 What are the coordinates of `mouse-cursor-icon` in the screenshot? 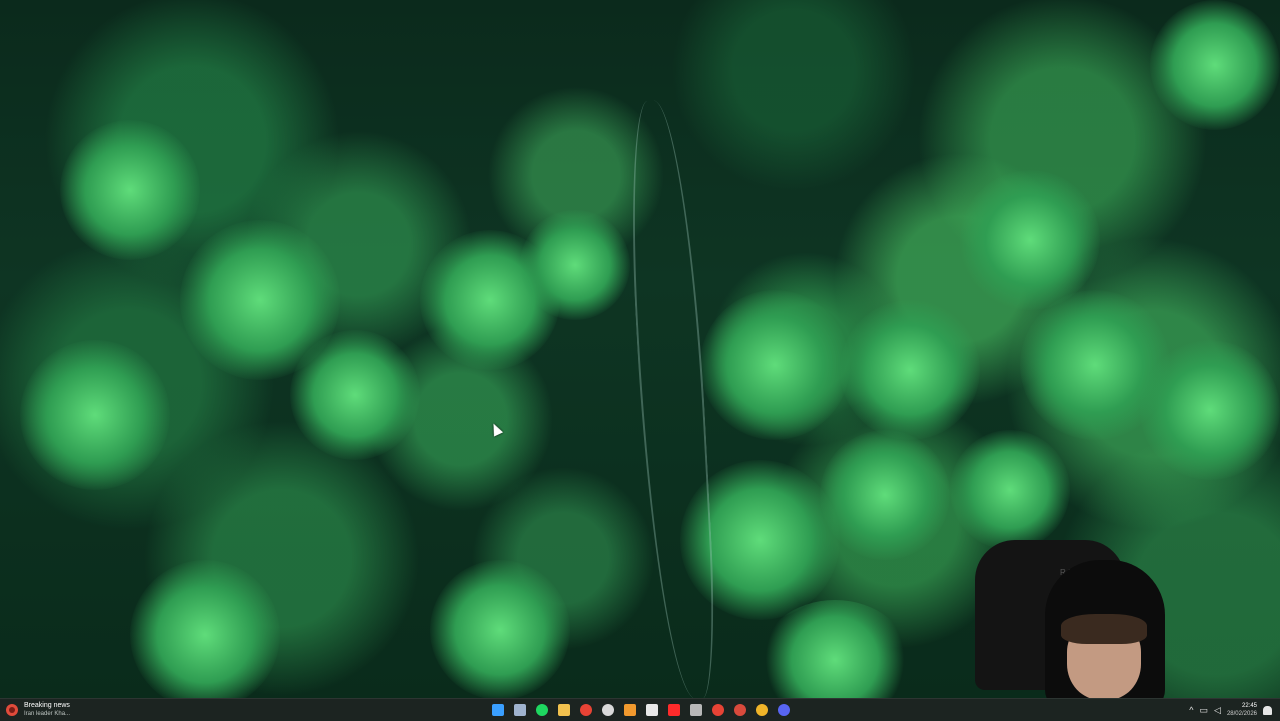 It's located at (496, 429).